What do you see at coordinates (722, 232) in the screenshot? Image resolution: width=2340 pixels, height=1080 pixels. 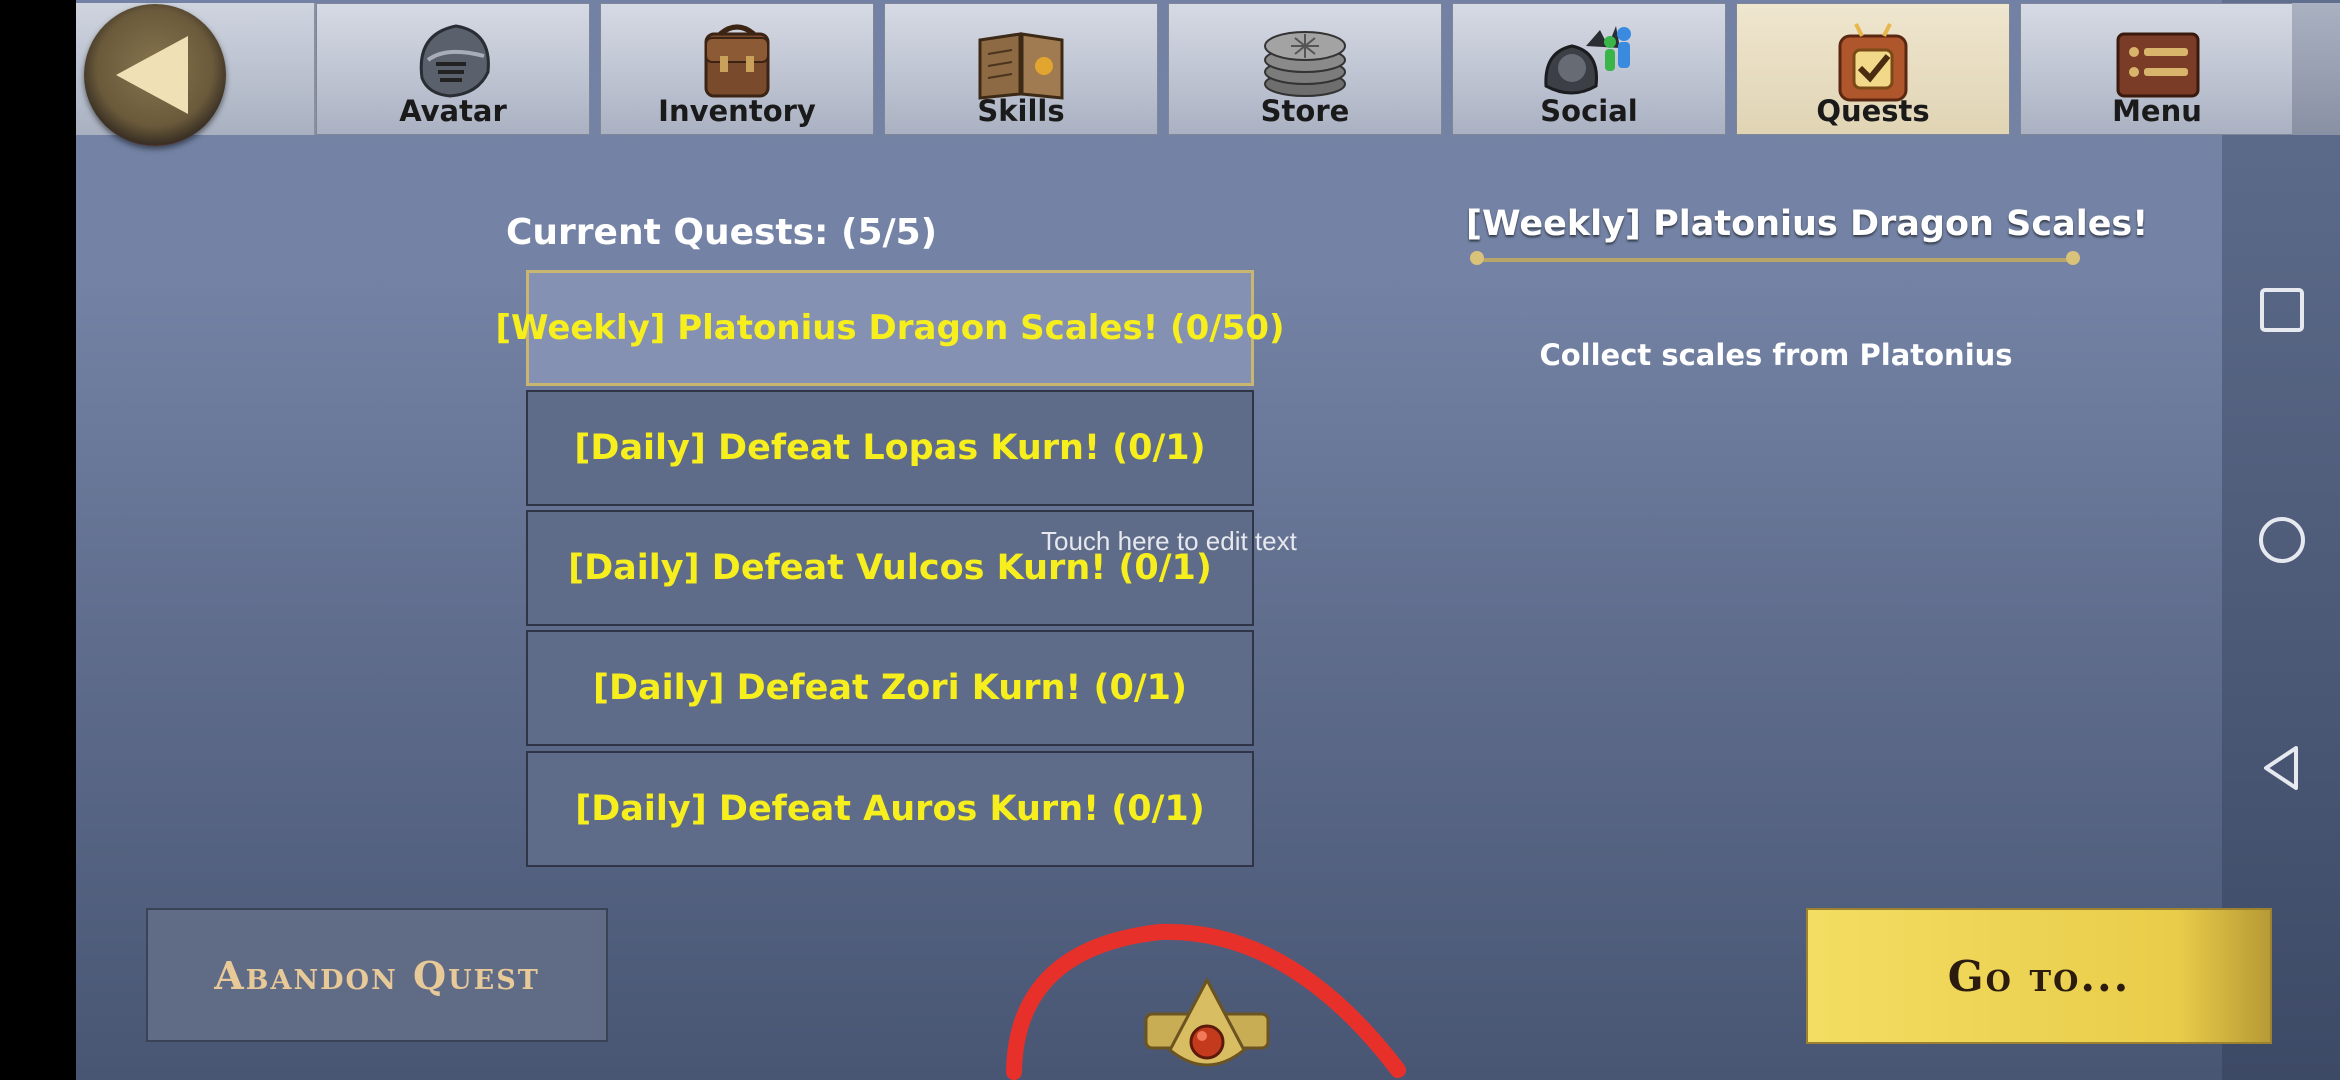 I see `current-quests-title: Current Quests: (5/5)` at bounding box center [722, 232].